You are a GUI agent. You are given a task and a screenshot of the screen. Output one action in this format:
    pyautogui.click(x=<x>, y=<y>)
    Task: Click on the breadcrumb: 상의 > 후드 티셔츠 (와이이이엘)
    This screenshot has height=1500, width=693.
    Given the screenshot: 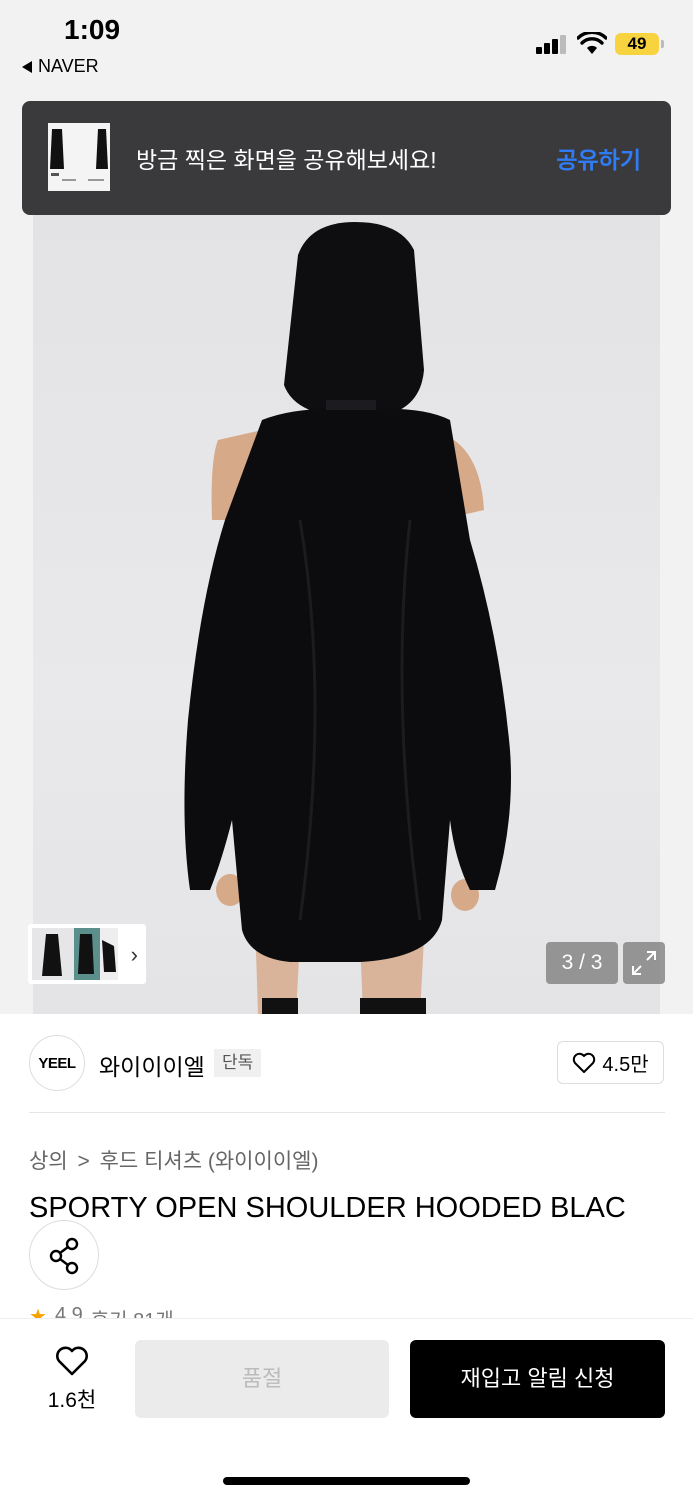 What is the action you would take?
    pyautogui.click(x=173, y=1160)
    